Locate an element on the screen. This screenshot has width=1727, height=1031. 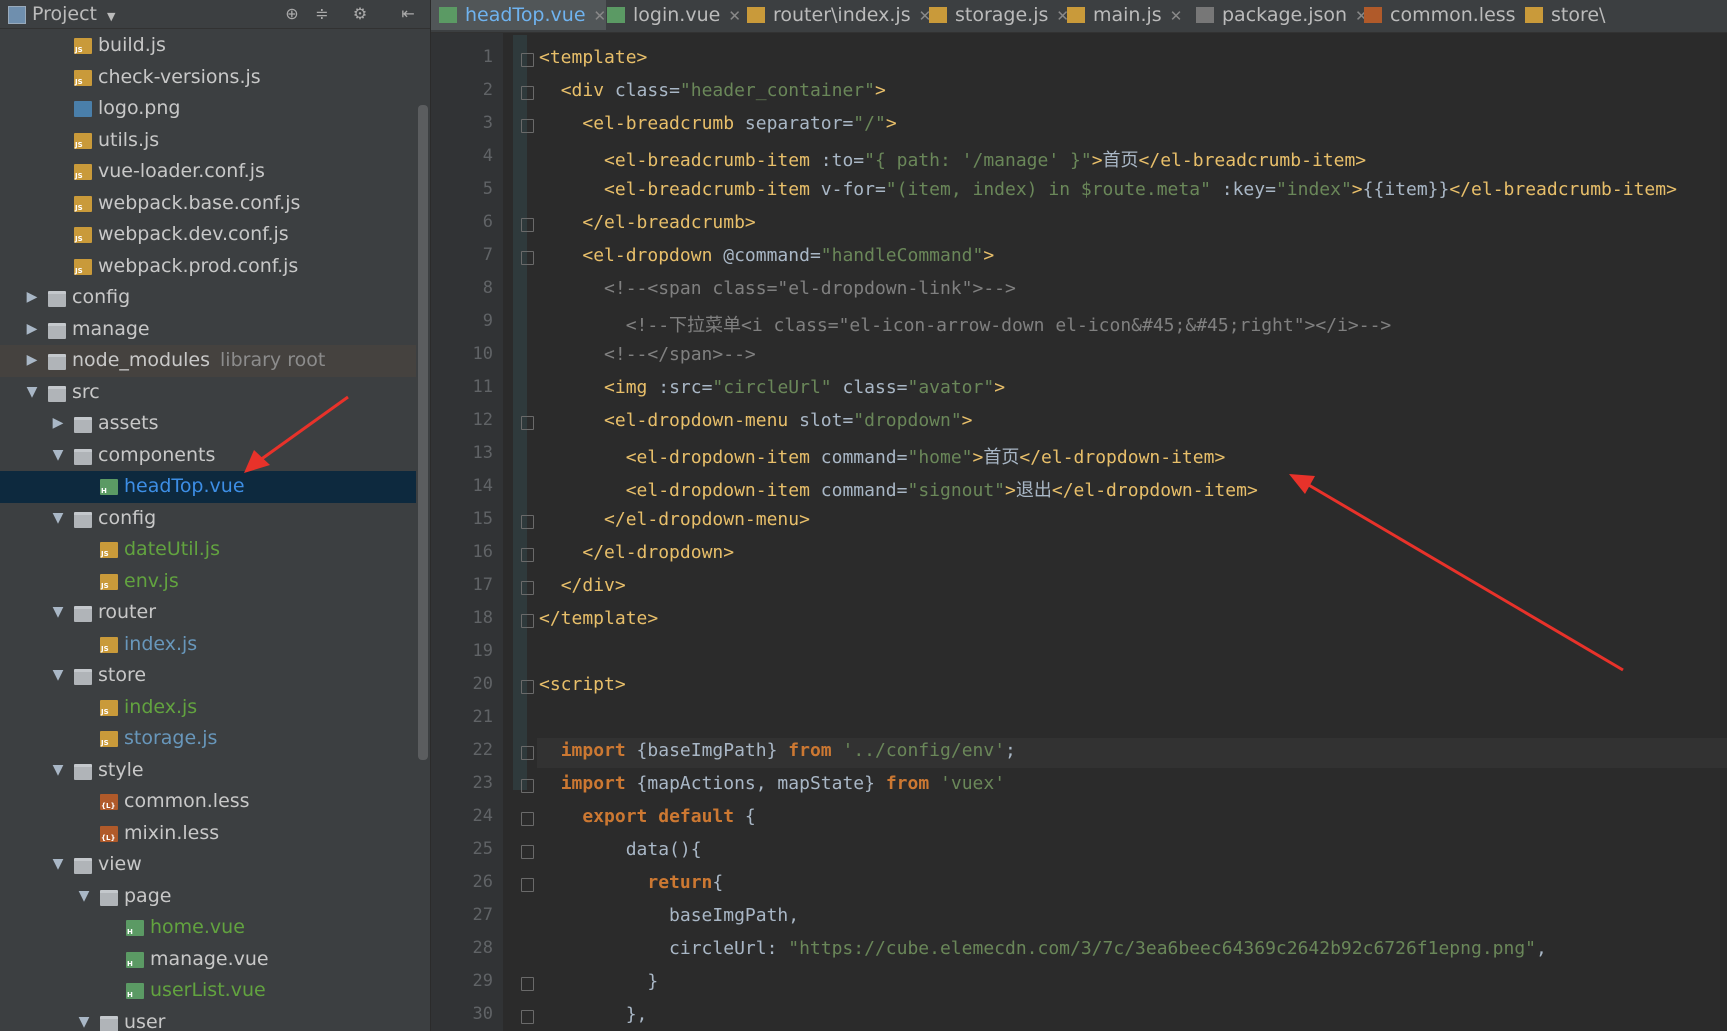
code-line: <el-dropdown @command="handleCommand"> is located at coordinates (766, 255).